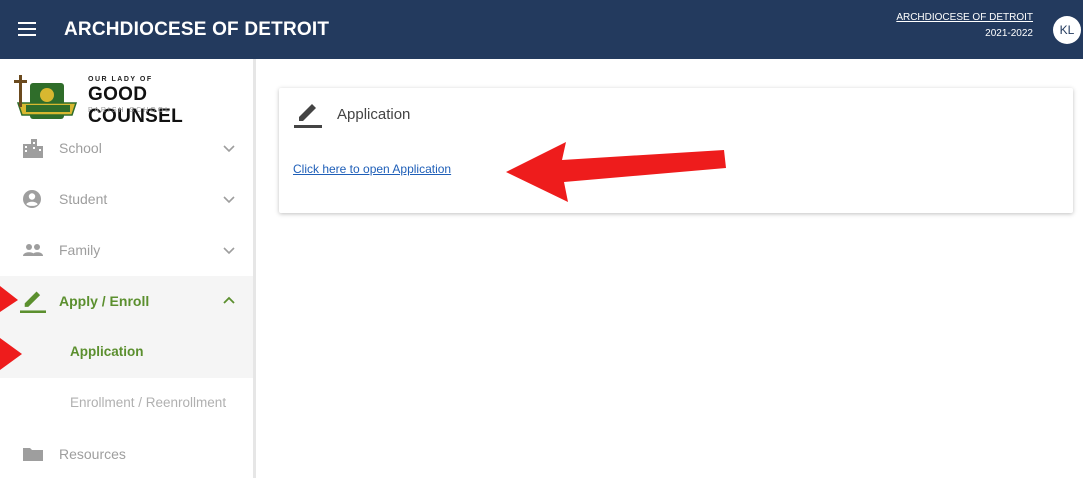 Image resolution: width=1083 pixels, height=478 pixels. Describe the element at coordinates (1009, 33) in the screenshot. I see `school-year: 2021-2022` at that location.